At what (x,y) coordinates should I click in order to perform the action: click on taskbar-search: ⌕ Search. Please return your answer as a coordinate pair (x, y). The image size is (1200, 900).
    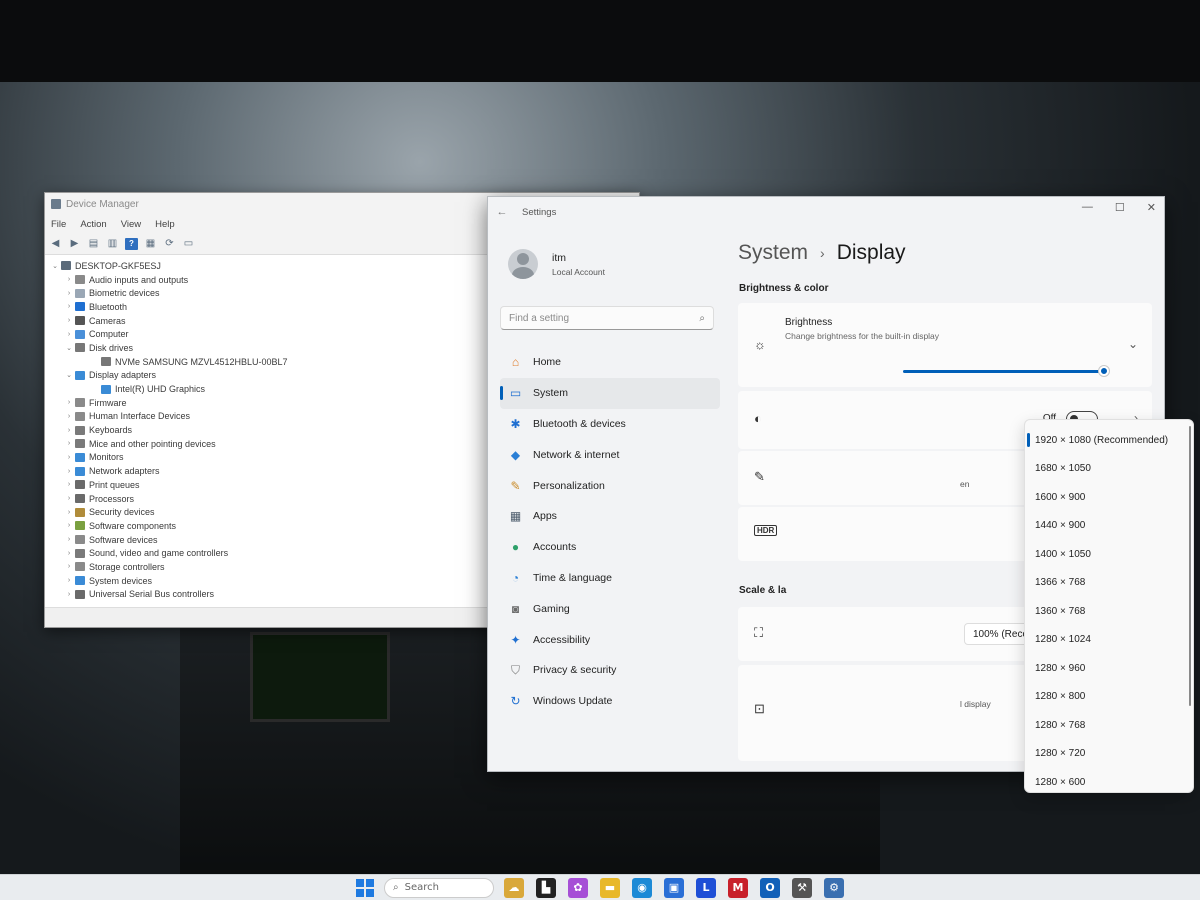
    Looking at the image, I should click on (439, 887).